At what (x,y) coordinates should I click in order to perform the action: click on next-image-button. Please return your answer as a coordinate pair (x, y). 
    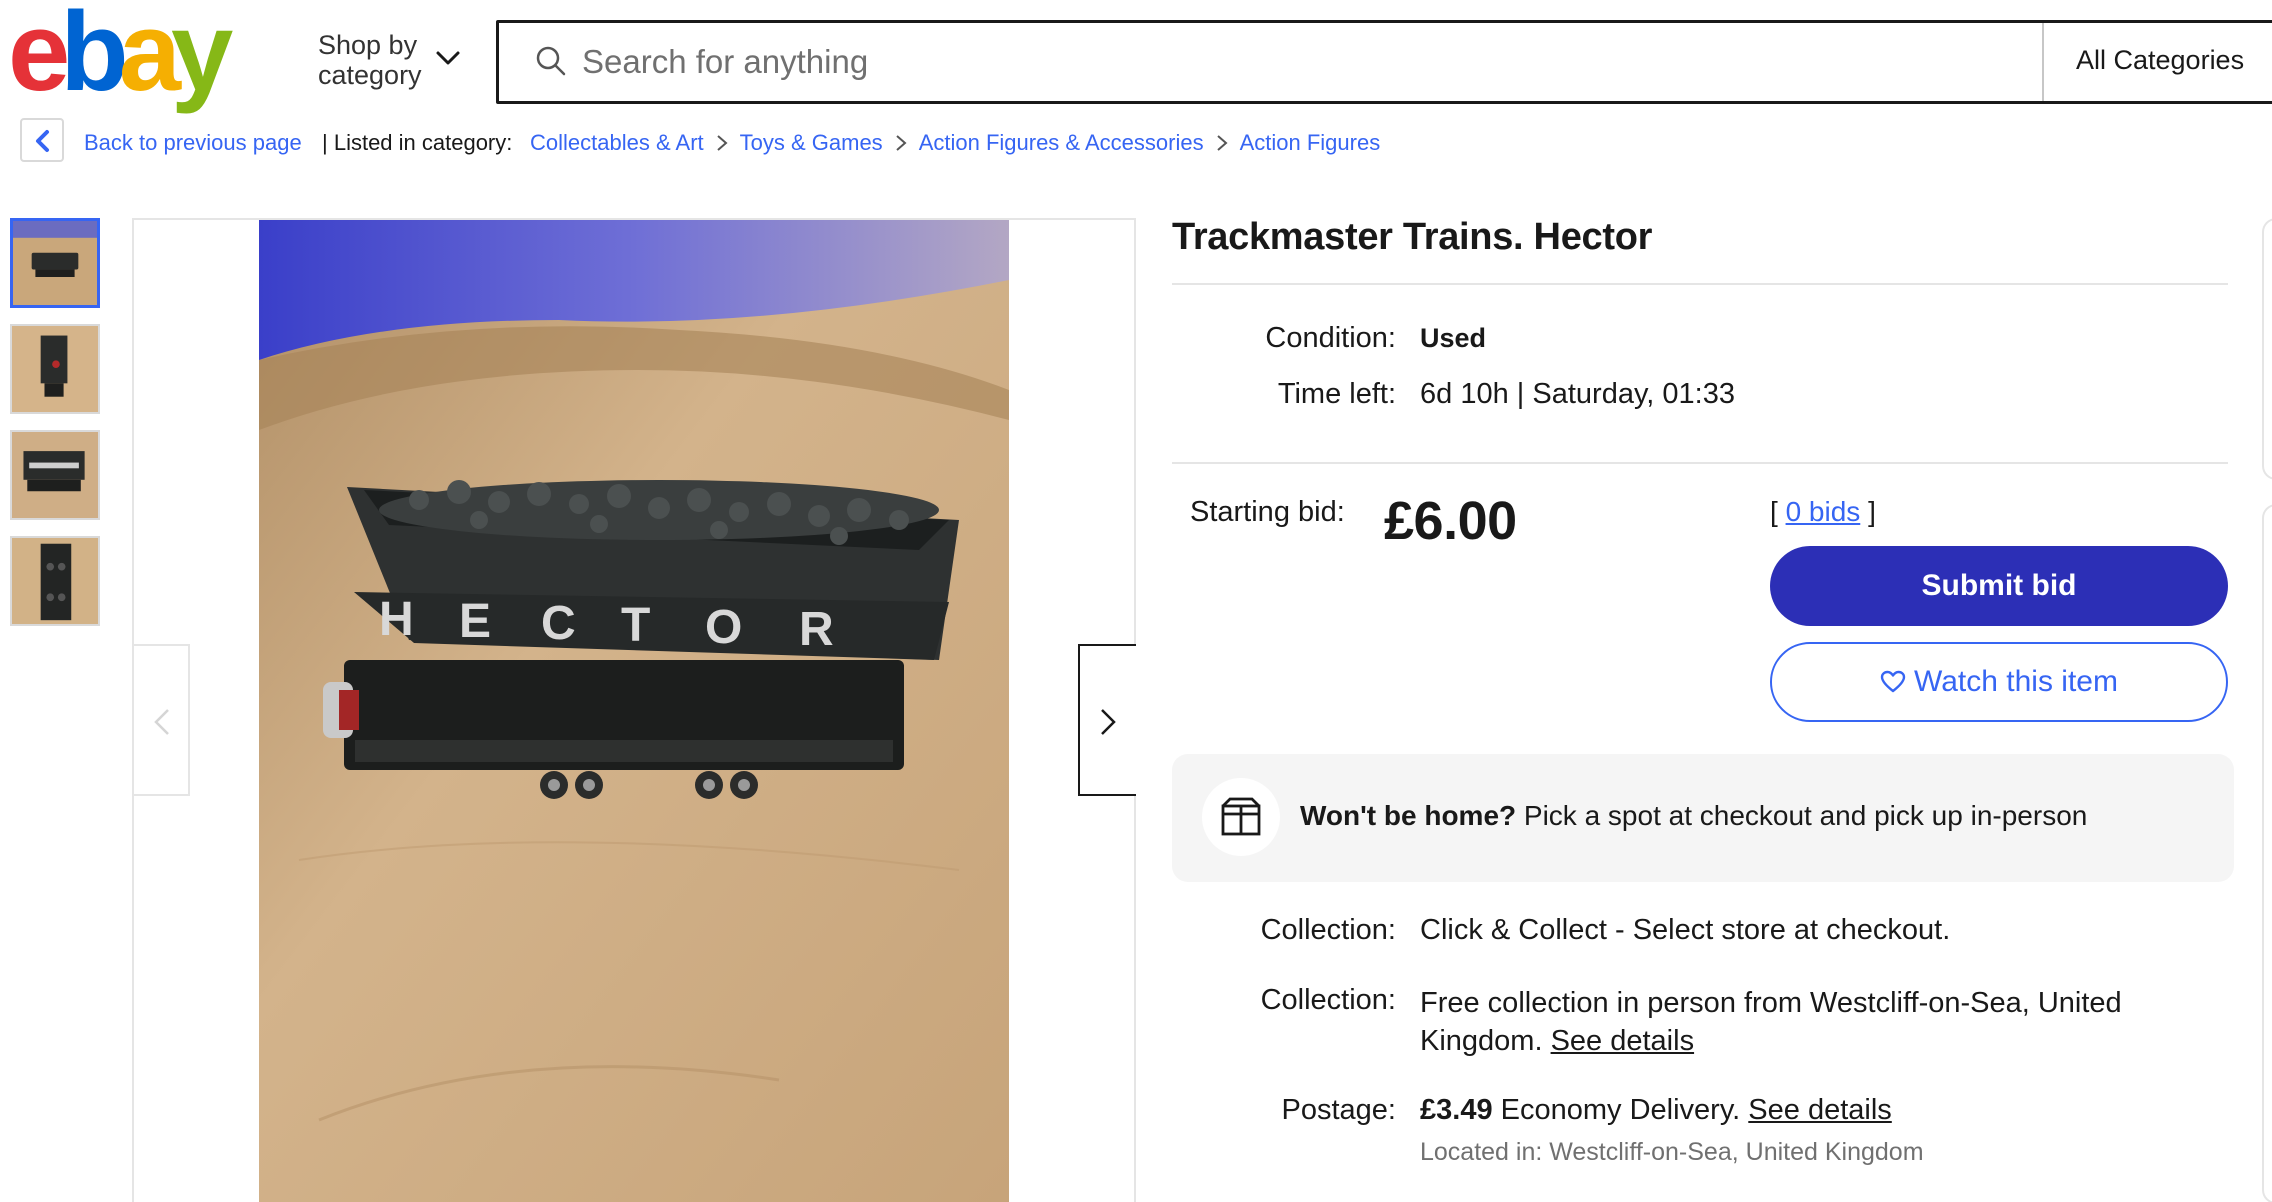
    Looking at the image, I should click on (1107, 720).